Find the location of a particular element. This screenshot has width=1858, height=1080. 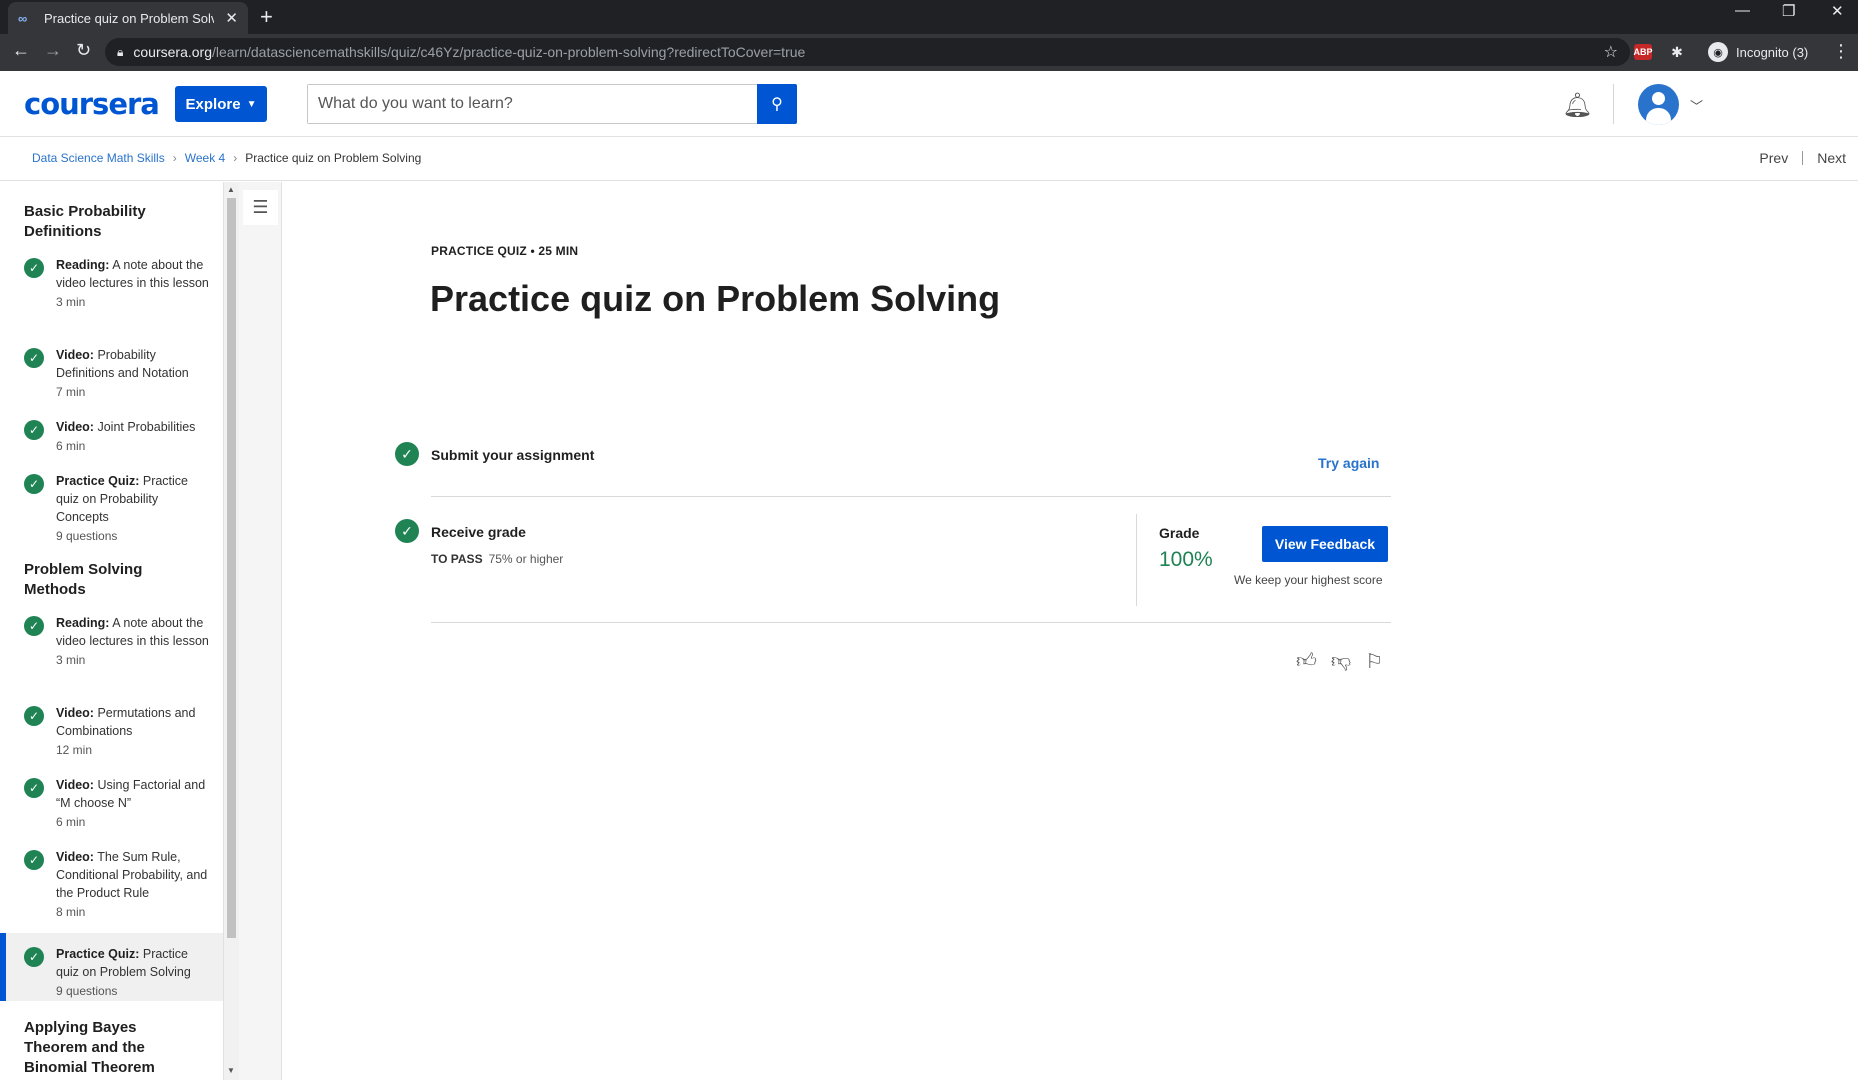

explore-button: Explore ▼ is located at coordinates (221, 104).